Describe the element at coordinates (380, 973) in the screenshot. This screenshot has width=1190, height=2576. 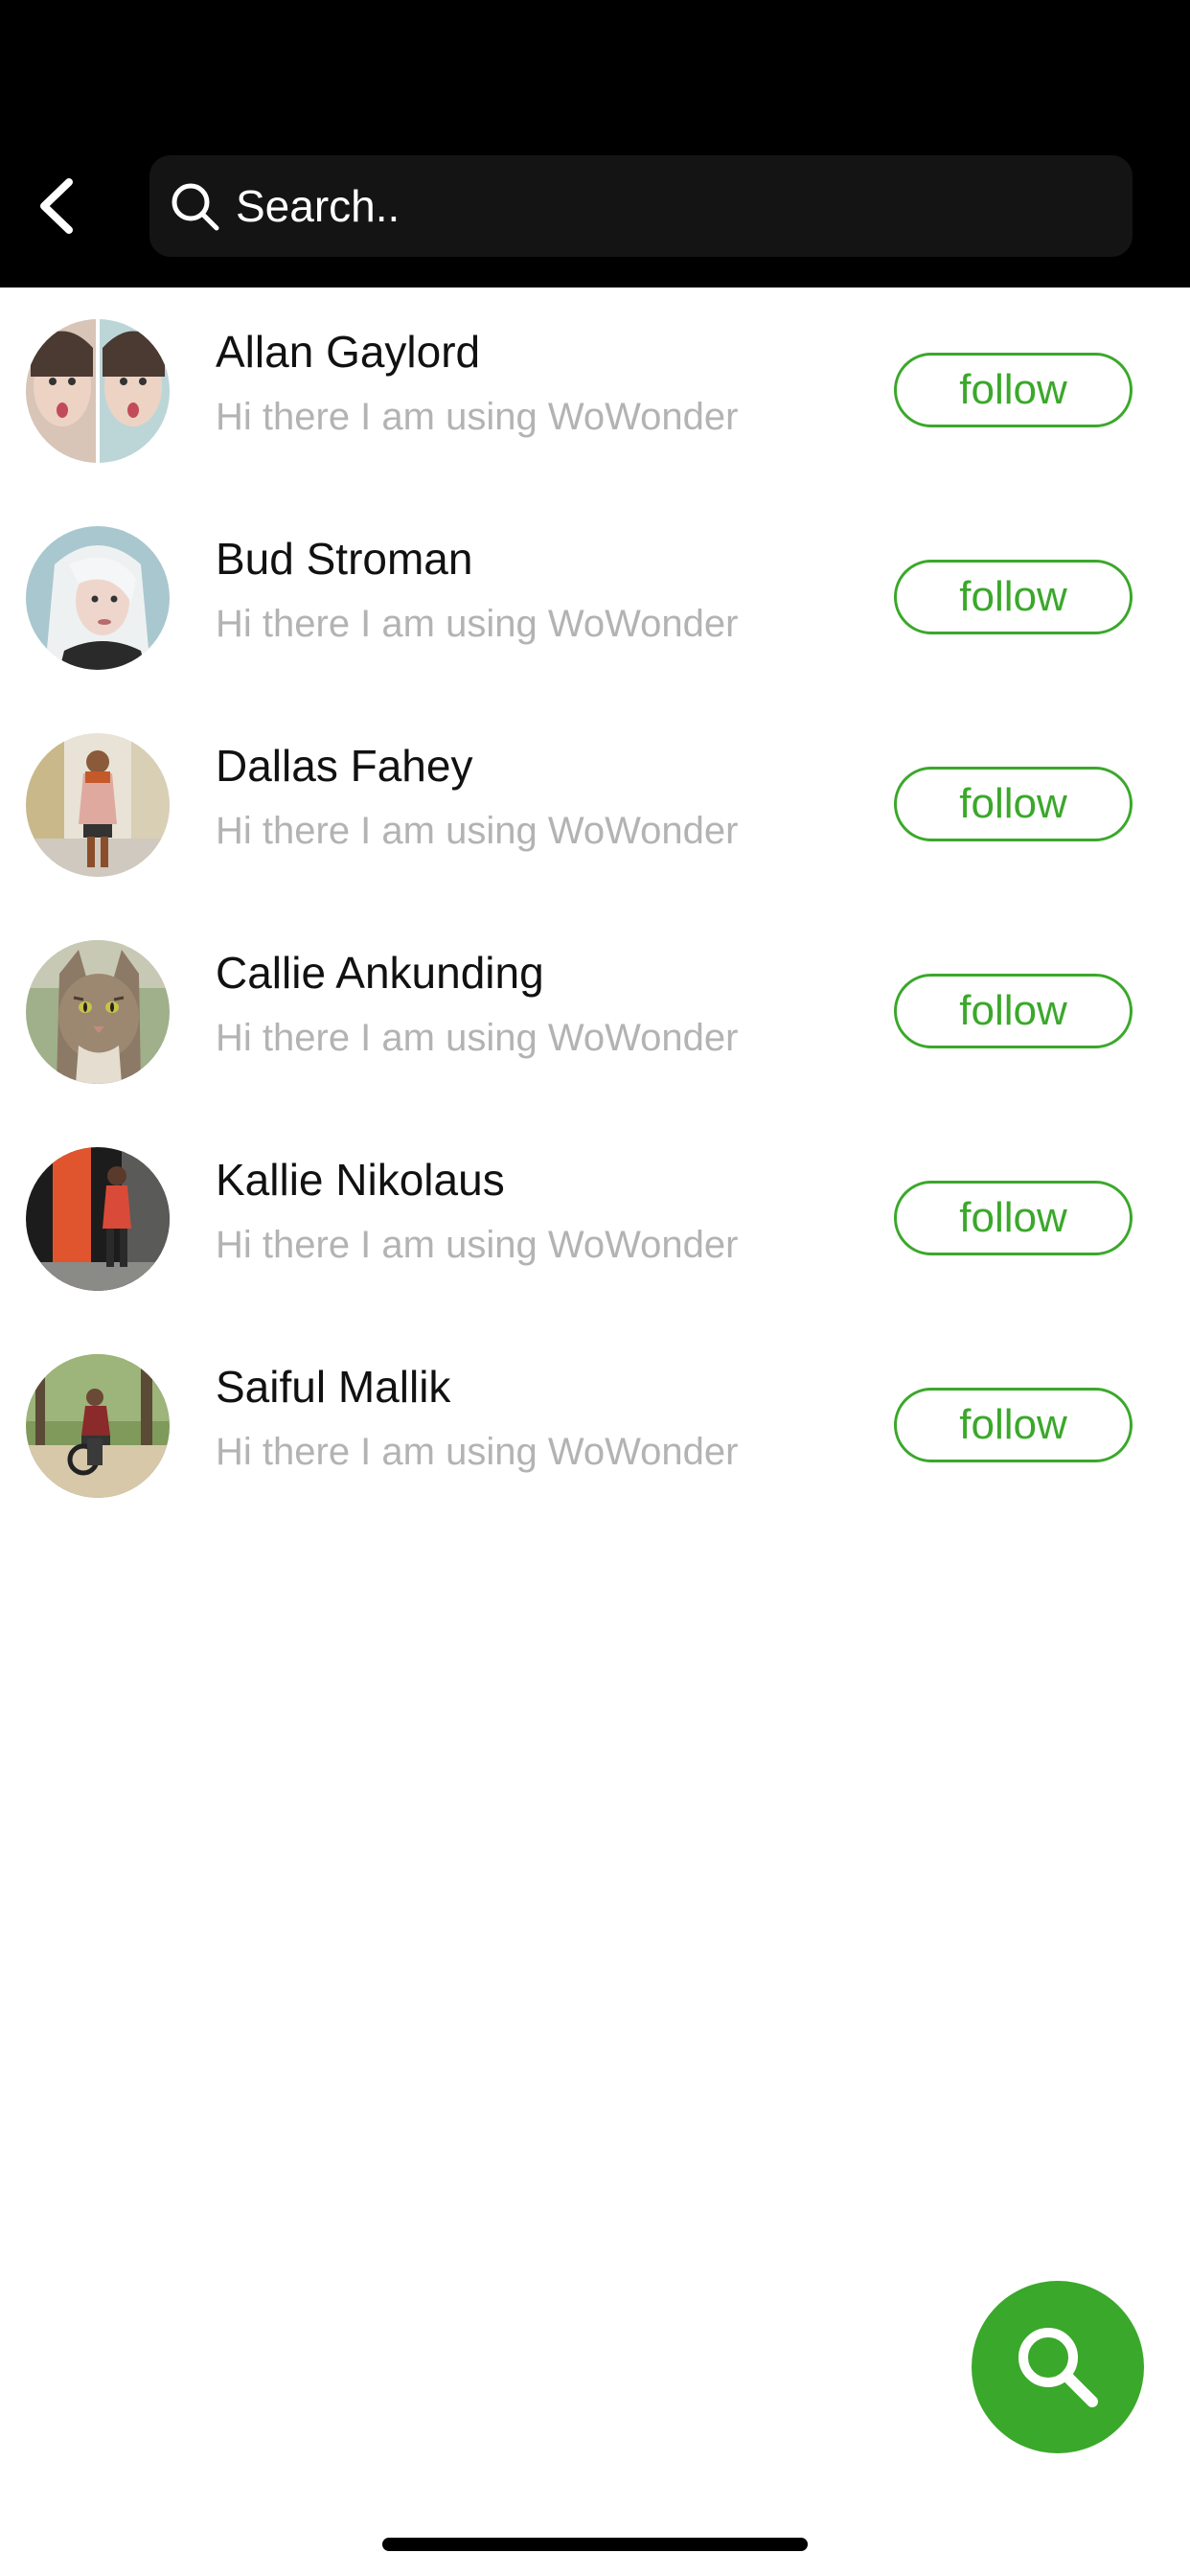
I see `user-name: Callie Ankunding` at that location.